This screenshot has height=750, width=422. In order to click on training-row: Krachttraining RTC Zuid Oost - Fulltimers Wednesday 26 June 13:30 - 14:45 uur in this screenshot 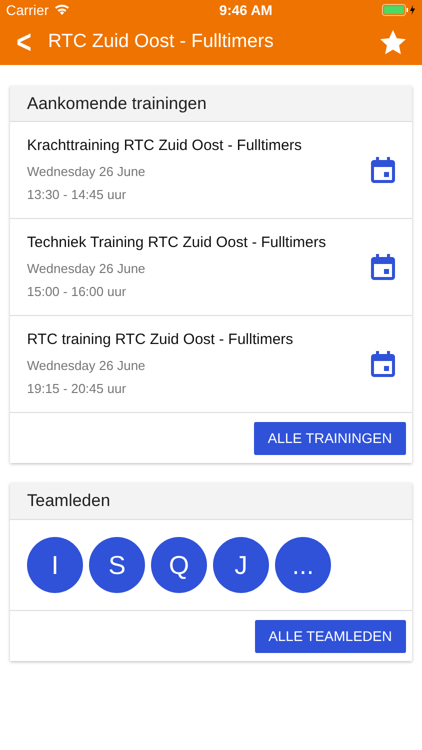, I will do `click(211, 170)`.